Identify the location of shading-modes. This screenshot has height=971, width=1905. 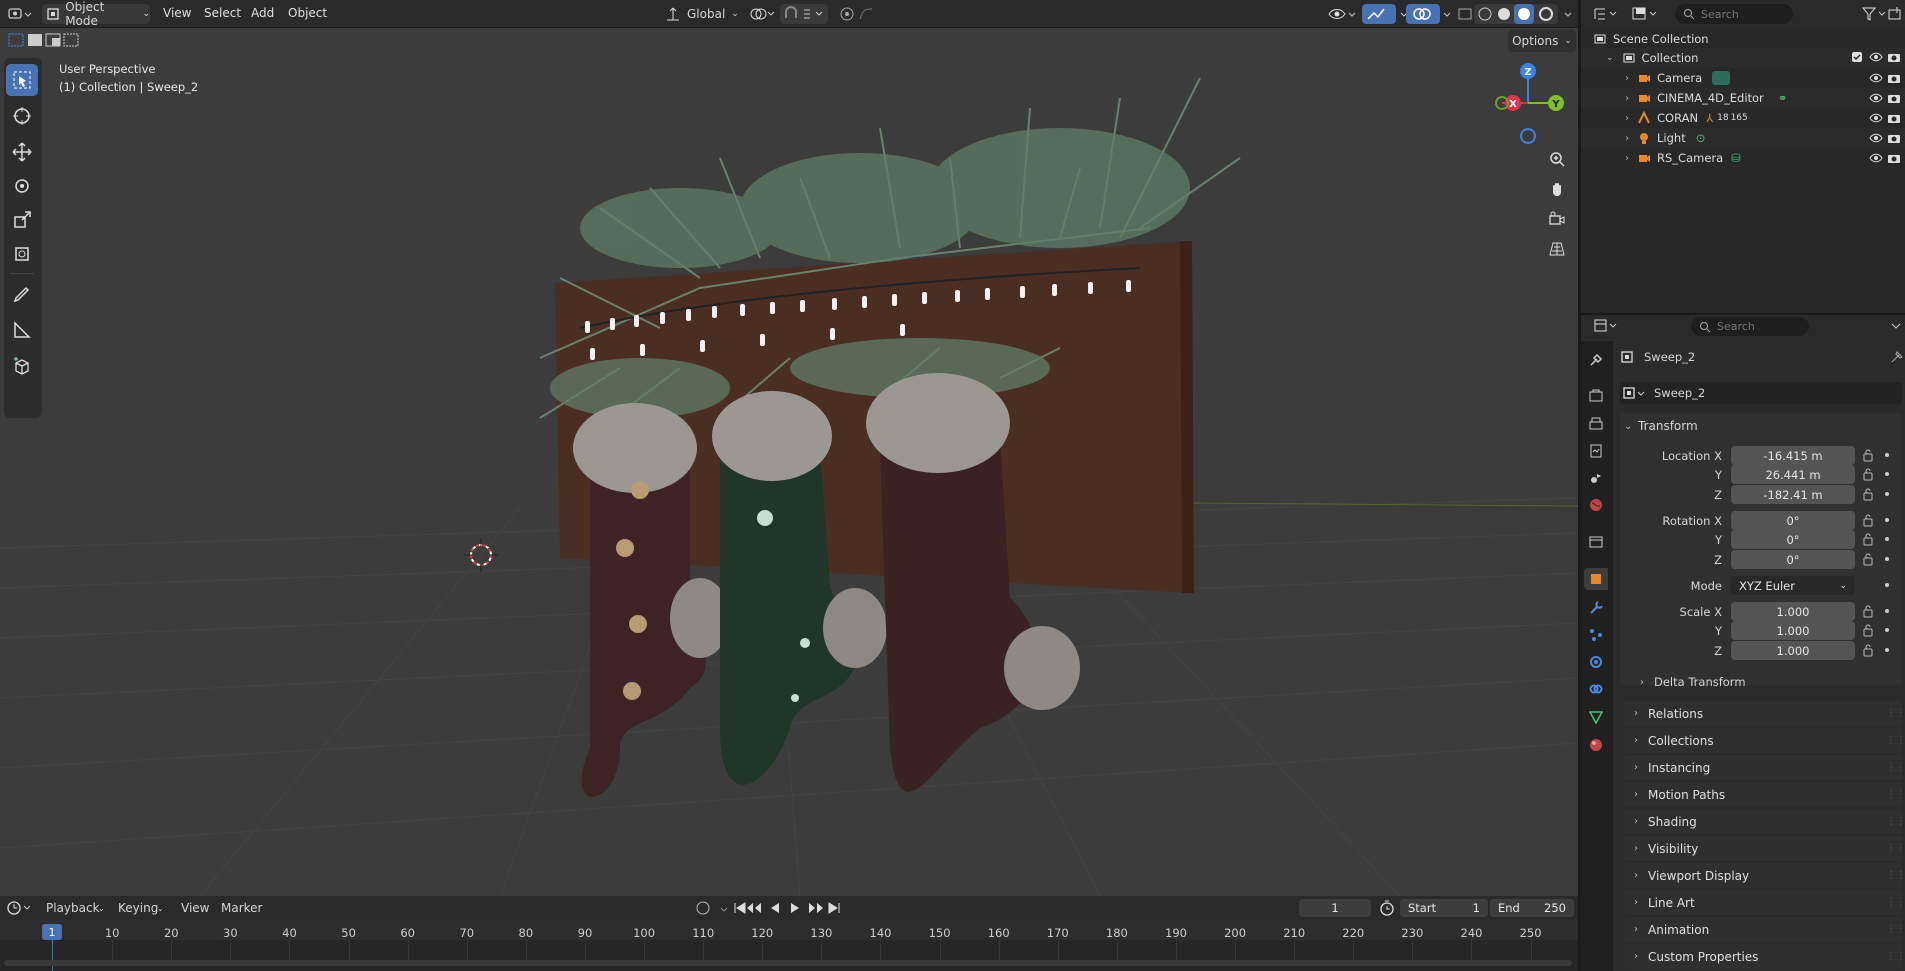
(1516, 14).